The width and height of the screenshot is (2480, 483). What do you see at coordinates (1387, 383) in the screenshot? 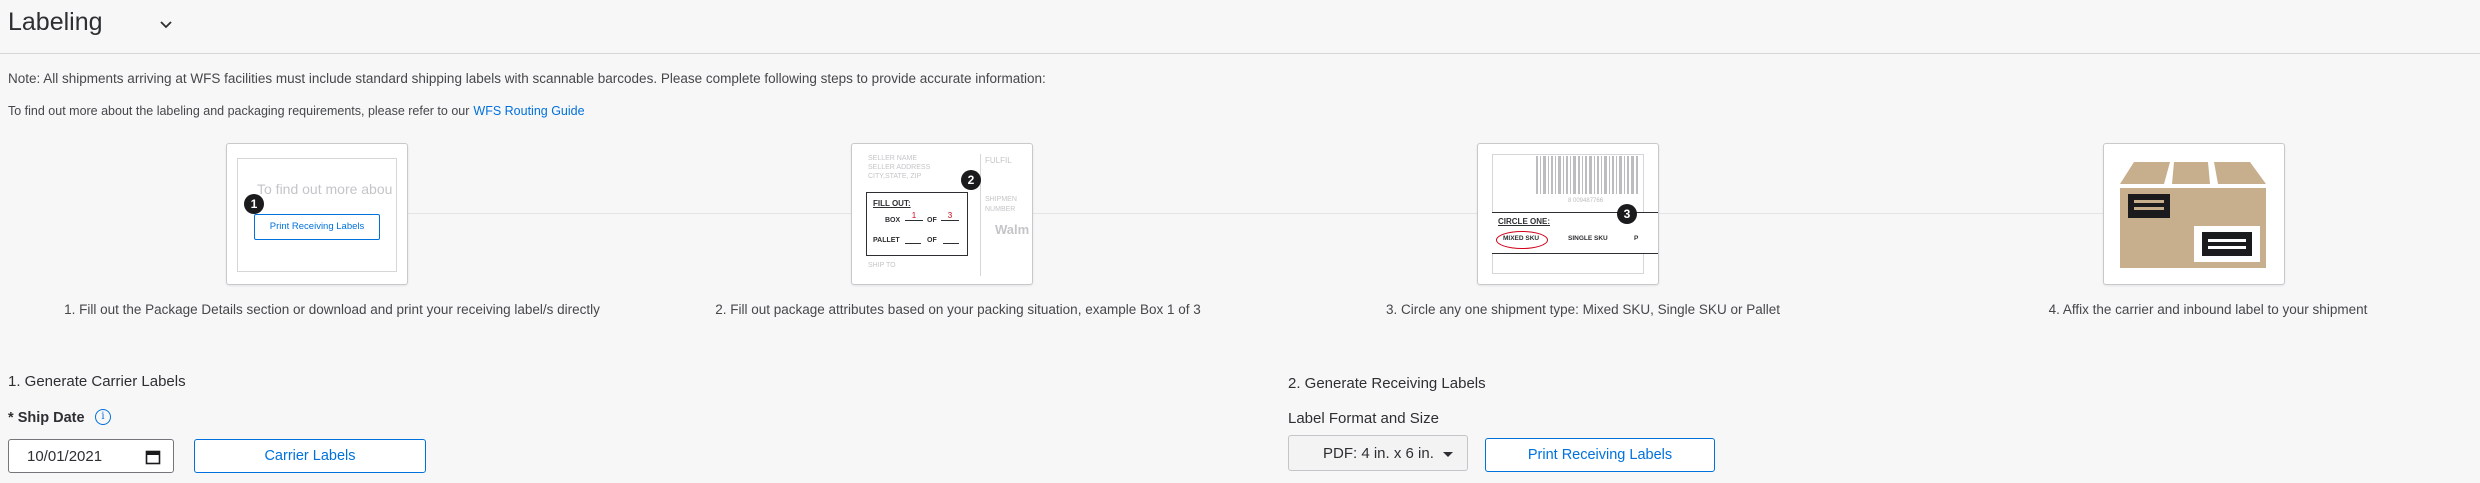
I see `receiving-section-title: 2. Generate Receiving Labels` at bounding box center [1387, 383].